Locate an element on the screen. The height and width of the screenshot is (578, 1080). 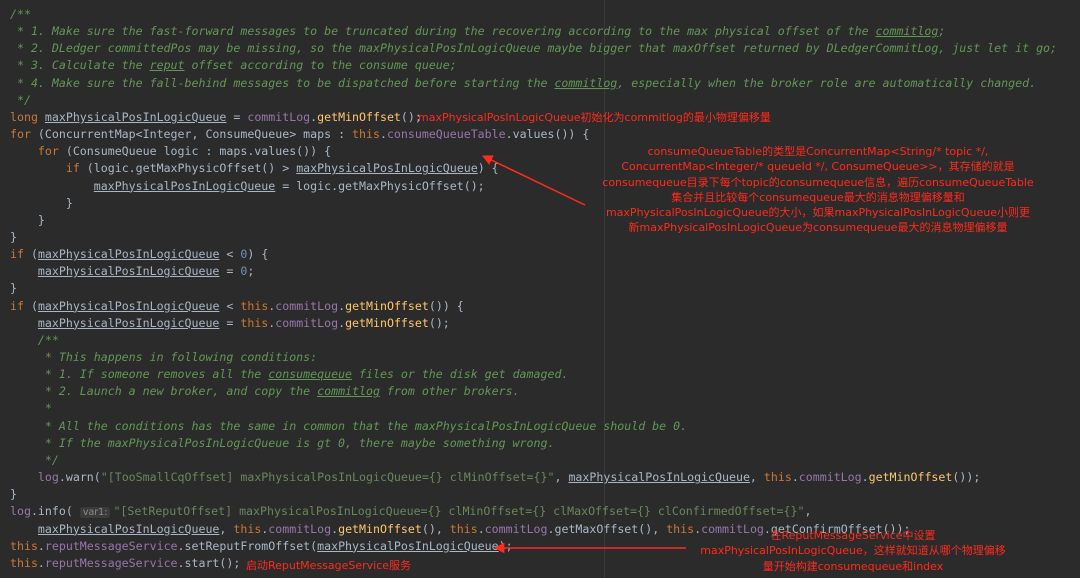
note-line: maxPhysicalPosInLogicQueue，这样就知道从哪个物理偏移 is located at coordinates (853, 551).